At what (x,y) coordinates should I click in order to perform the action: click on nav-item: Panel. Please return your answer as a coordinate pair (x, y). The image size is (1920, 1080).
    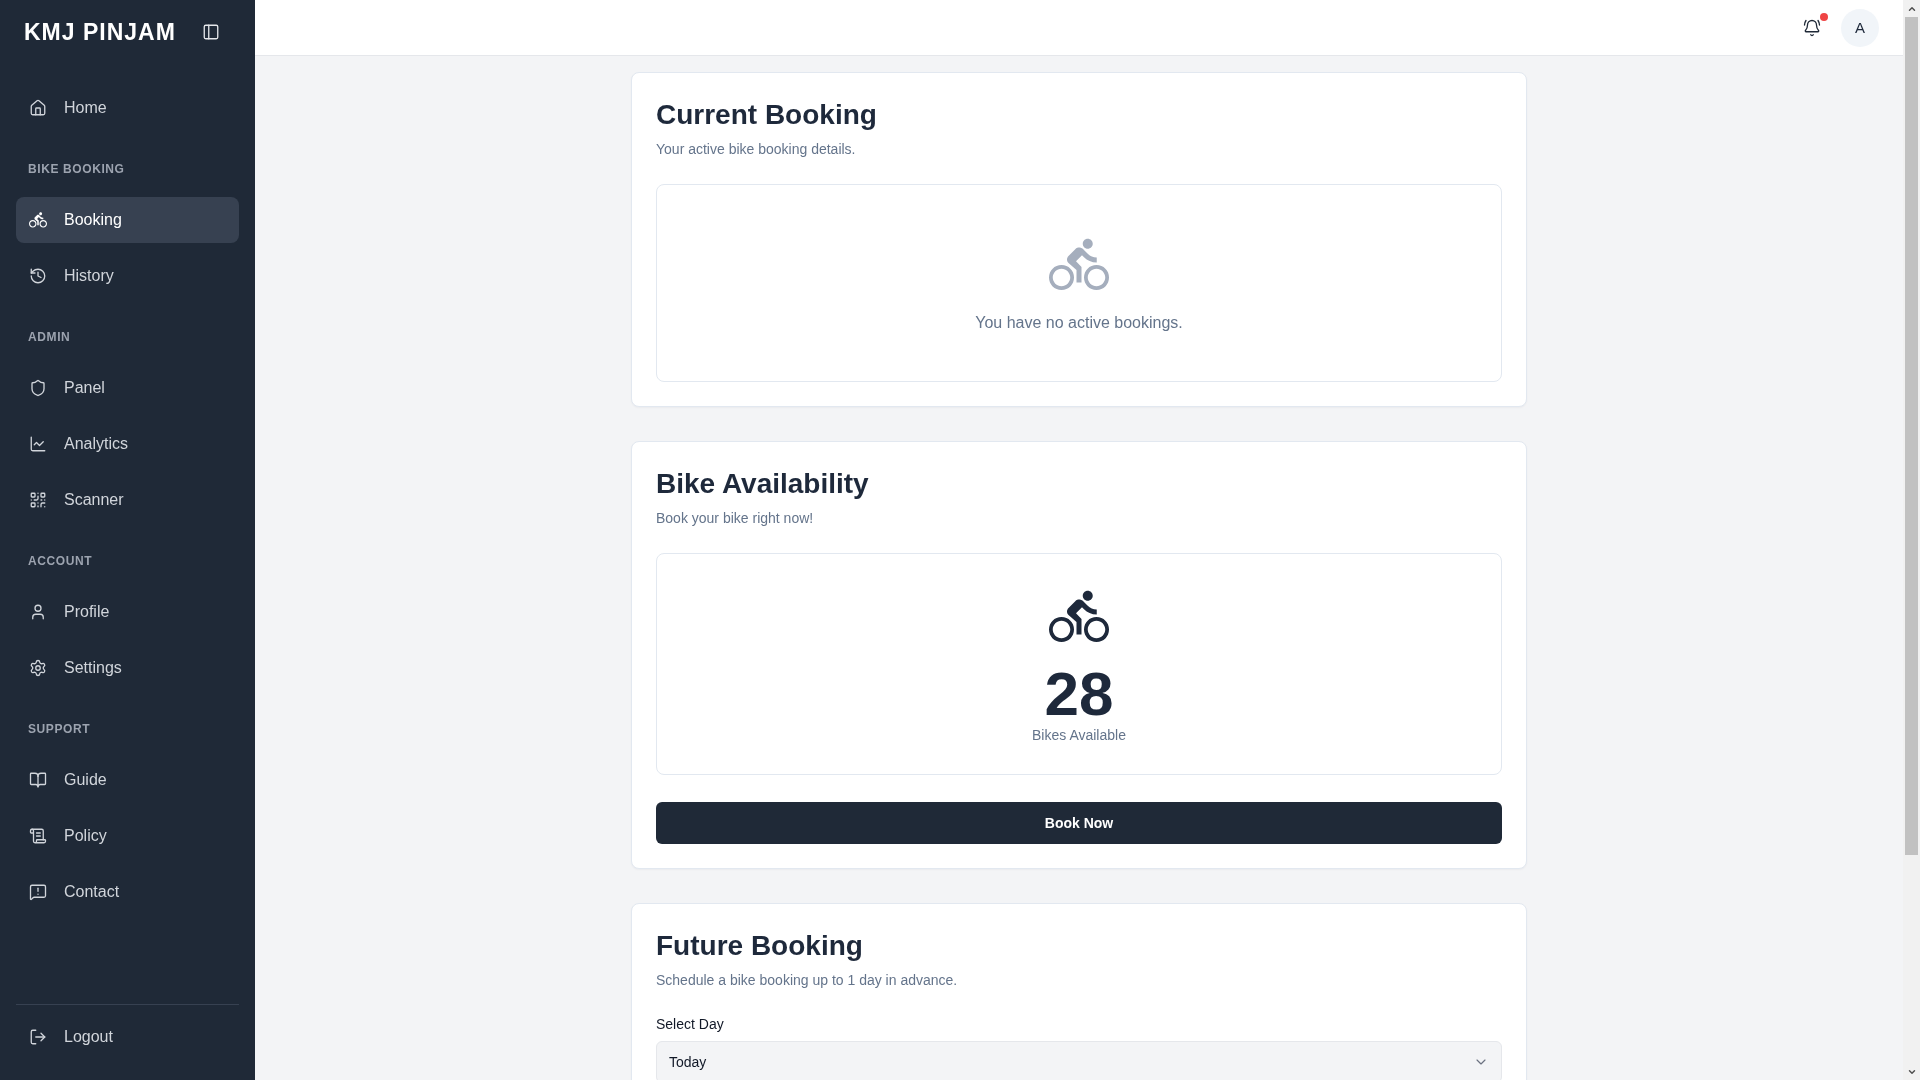
    Looking at the image, I should click on (127, 388).